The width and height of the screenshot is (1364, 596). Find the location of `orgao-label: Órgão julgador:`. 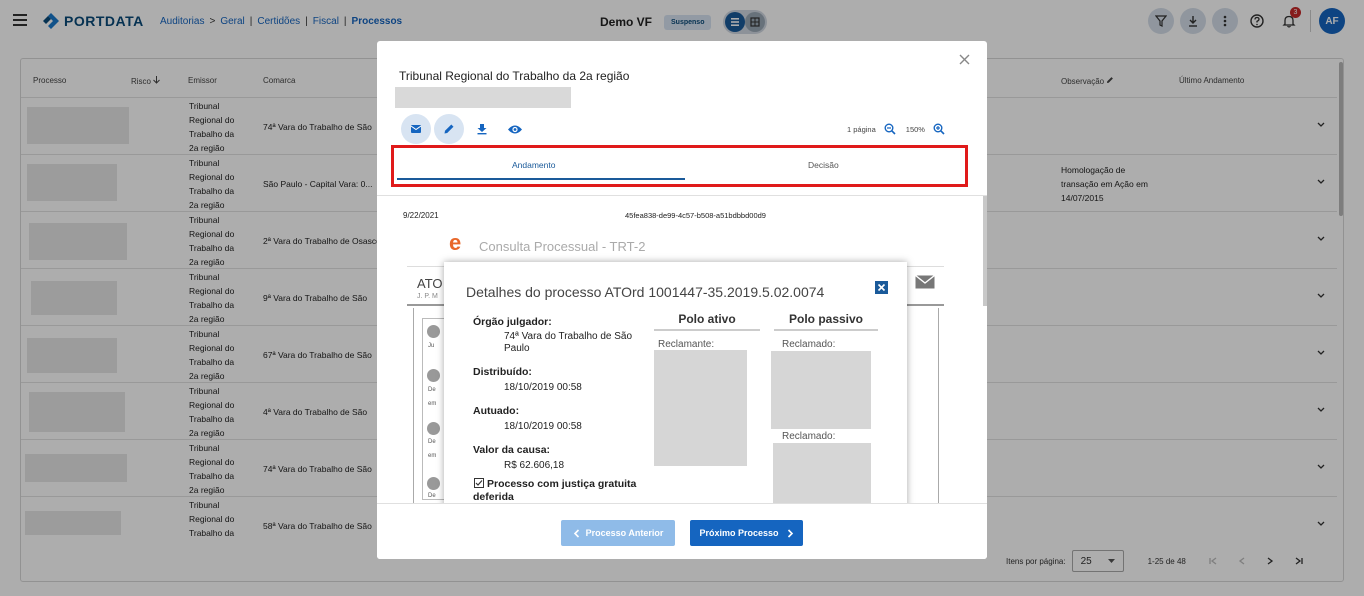

orgao-label: Órgão julgador: is located at coordinates (512, 322).